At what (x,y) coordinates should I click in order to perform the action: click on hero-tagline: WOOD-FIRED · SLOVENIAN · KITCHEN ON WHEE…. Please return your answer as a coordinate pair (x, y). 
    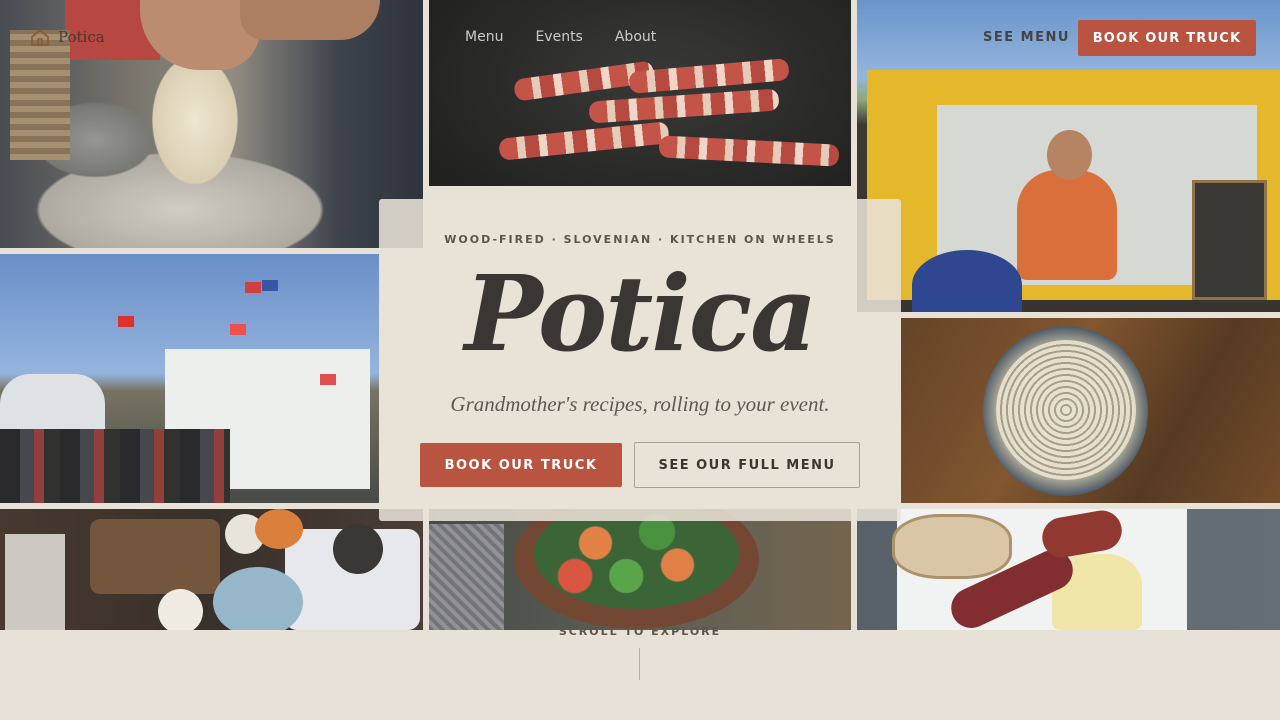
    Looking at the image, I should click on (640, 239).